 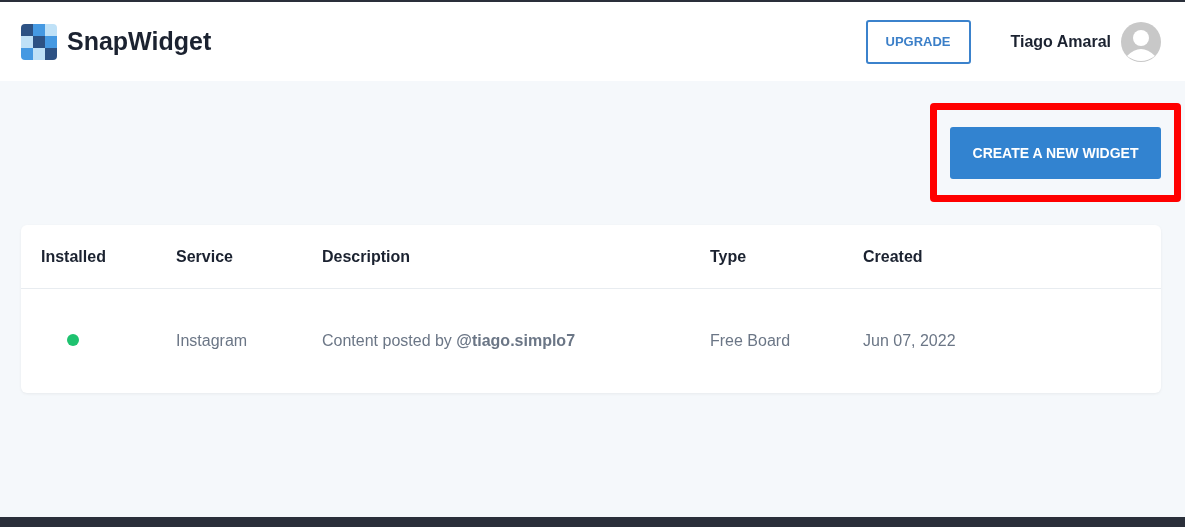 What do you see at coordinates (729, 256) in the screenshot?
I see `column-header: Type` at bounding box center [729, 256].